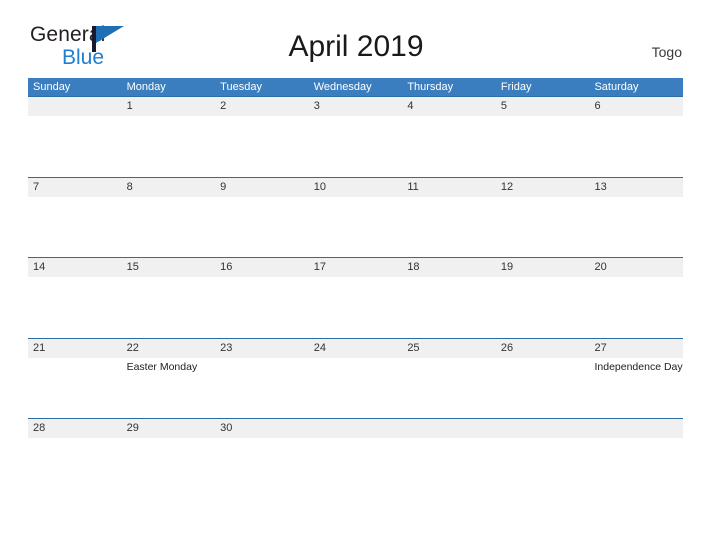 This screenshot has height=550, width=712. What do you see at coordinates (413, 267) in the screenshot?
I see `day-number: 18` at bounding box center [413, 267].